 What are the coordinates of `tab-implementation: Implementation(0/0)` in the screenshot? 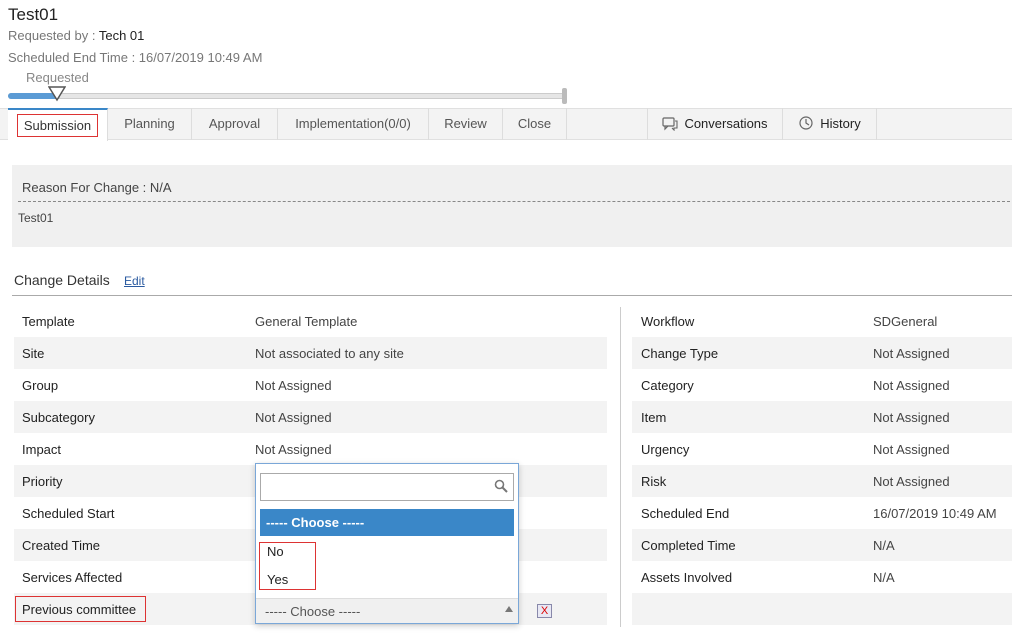 It's located at (353, 124).